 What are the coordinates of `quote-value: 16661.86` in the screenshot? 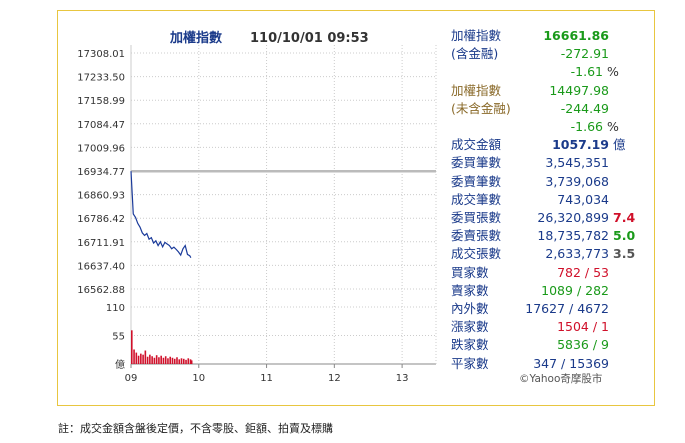 It's located at (576, 35).